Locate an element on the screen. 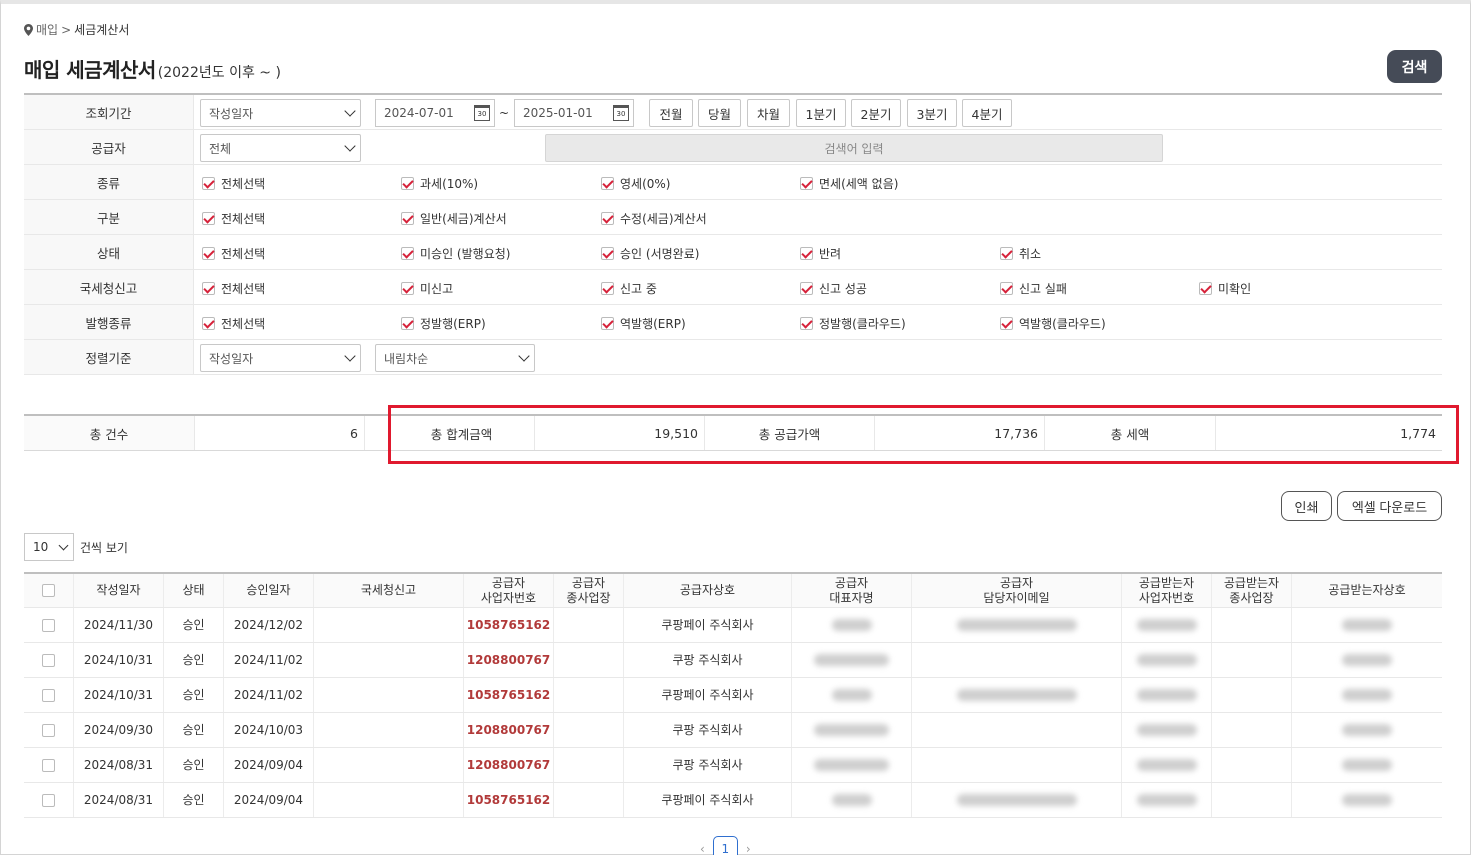 Image resolution: width=1471 pixels, height=855 pixels. kind-checkbox-taxable: 과세(10%) is located at coordinates (439, 183).